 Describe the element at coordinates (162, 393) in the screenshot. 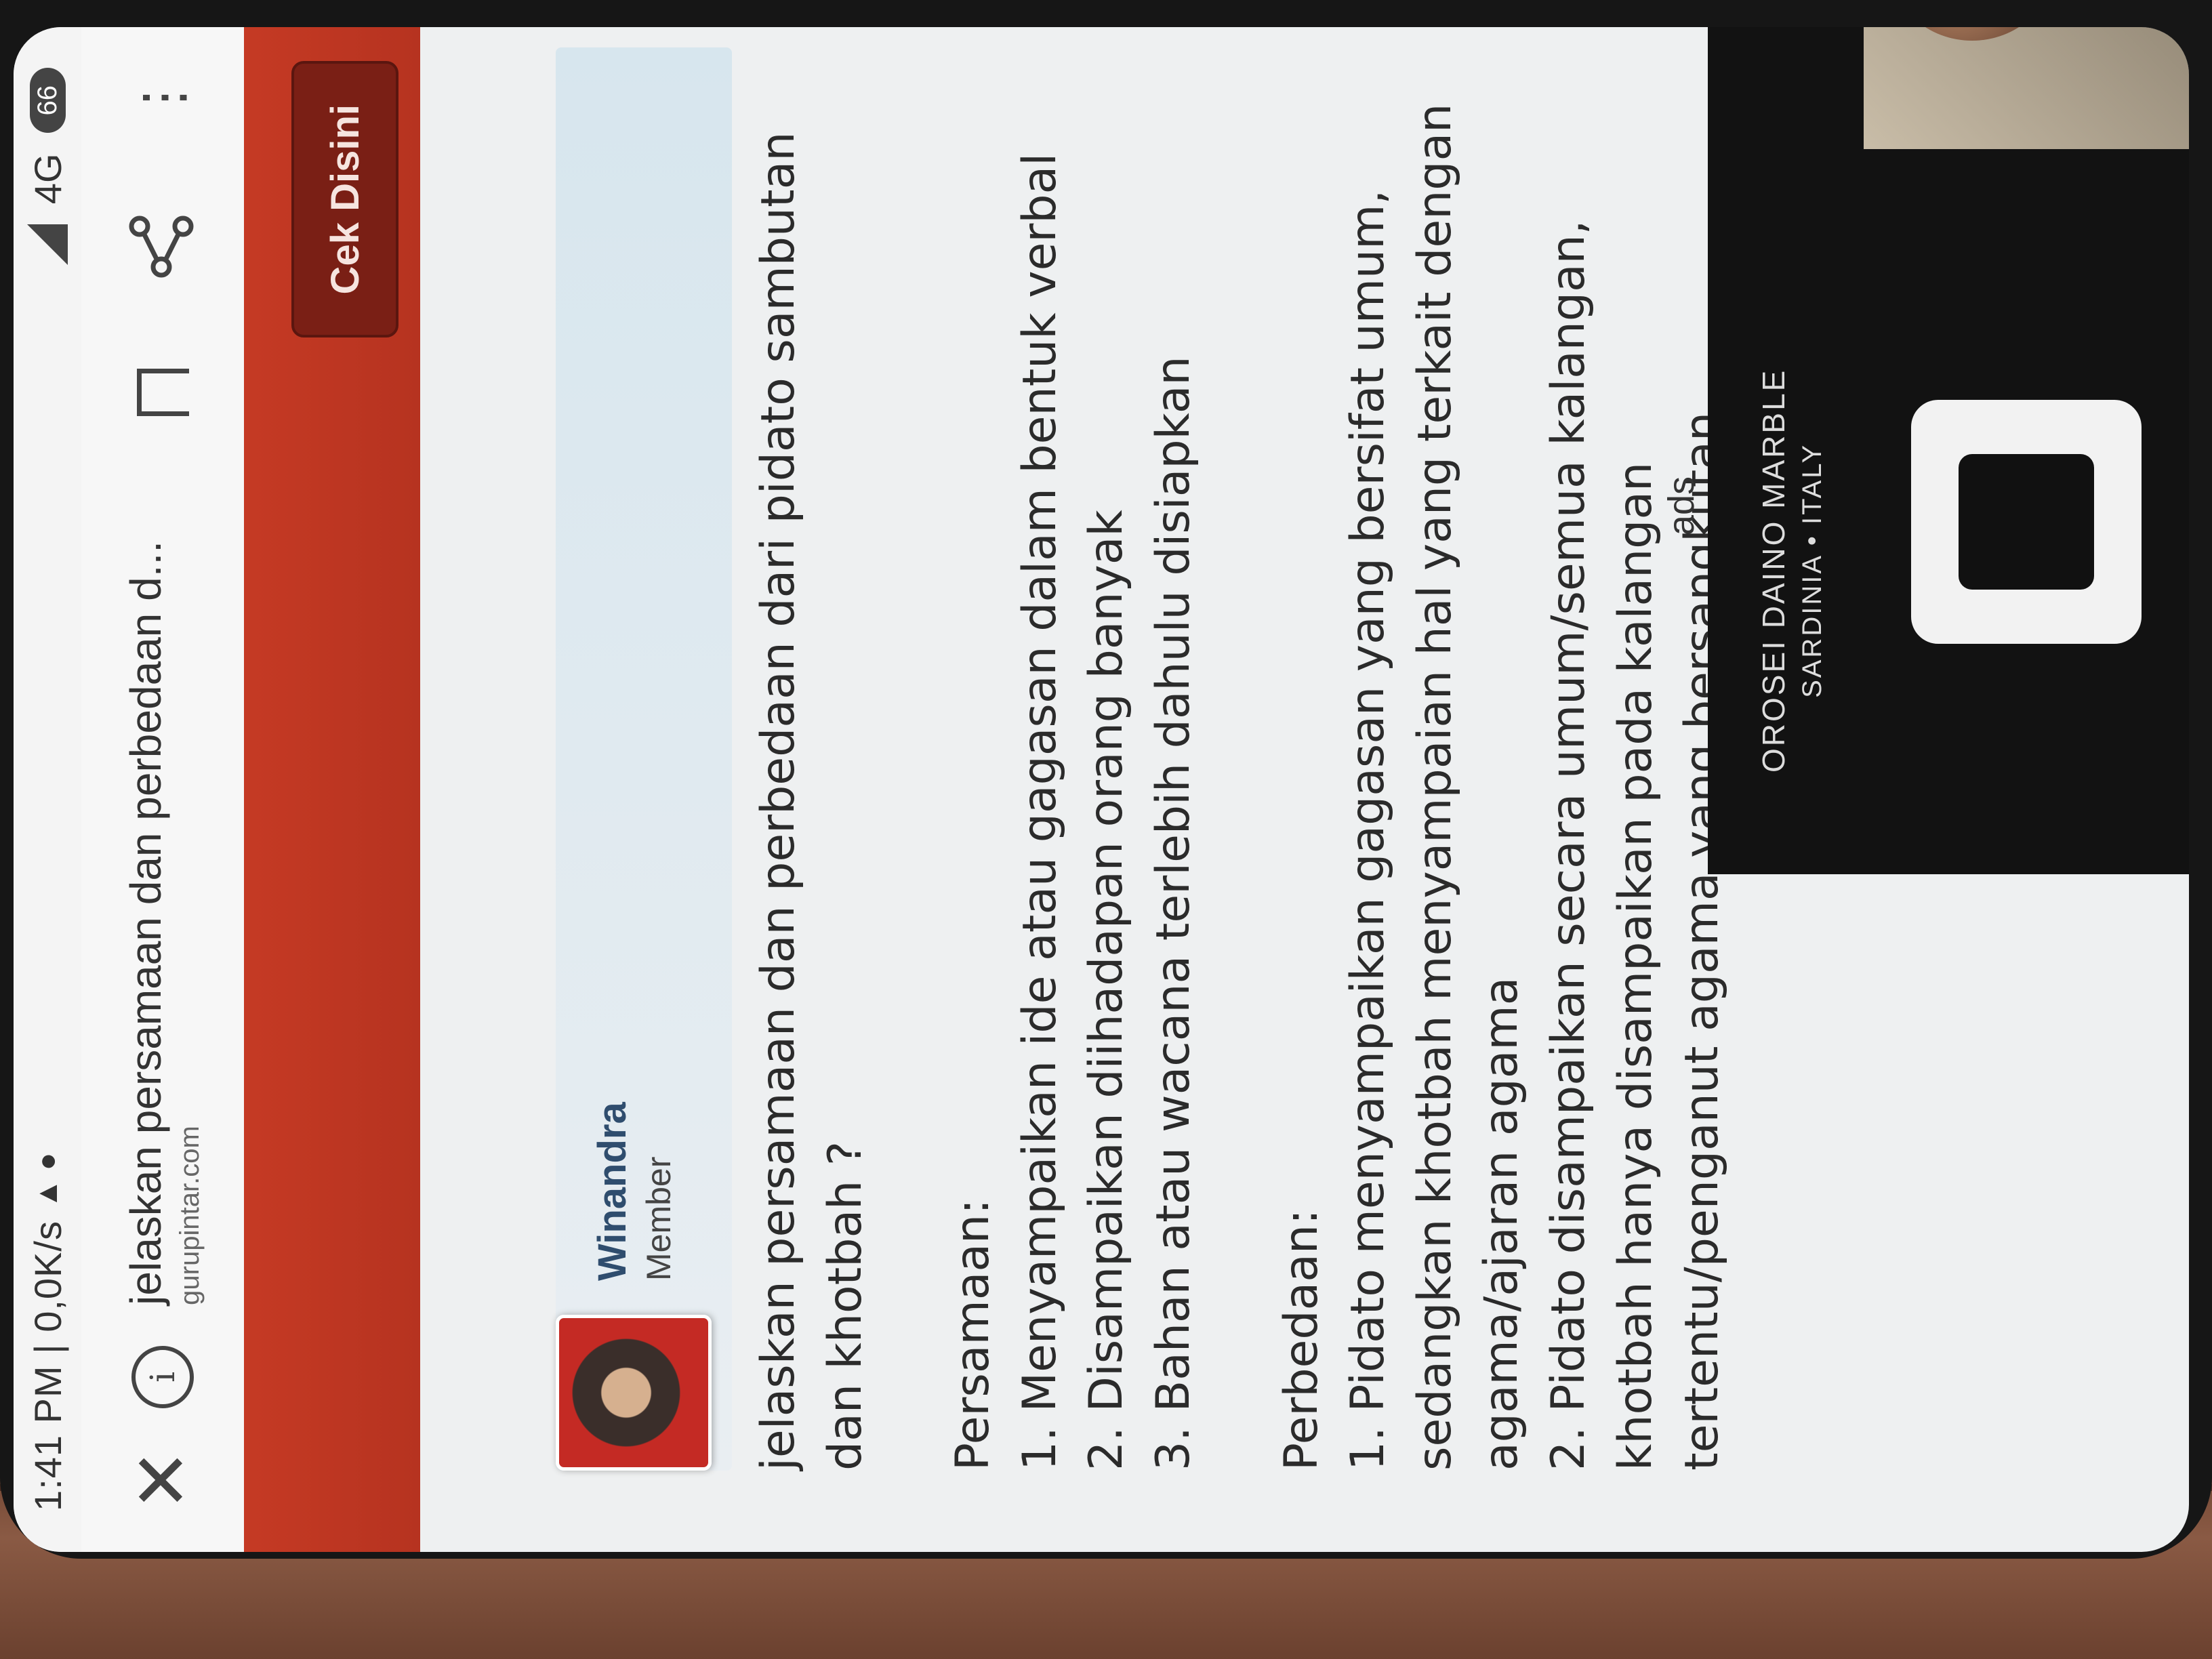

I see `bookmark-icon` at that location.